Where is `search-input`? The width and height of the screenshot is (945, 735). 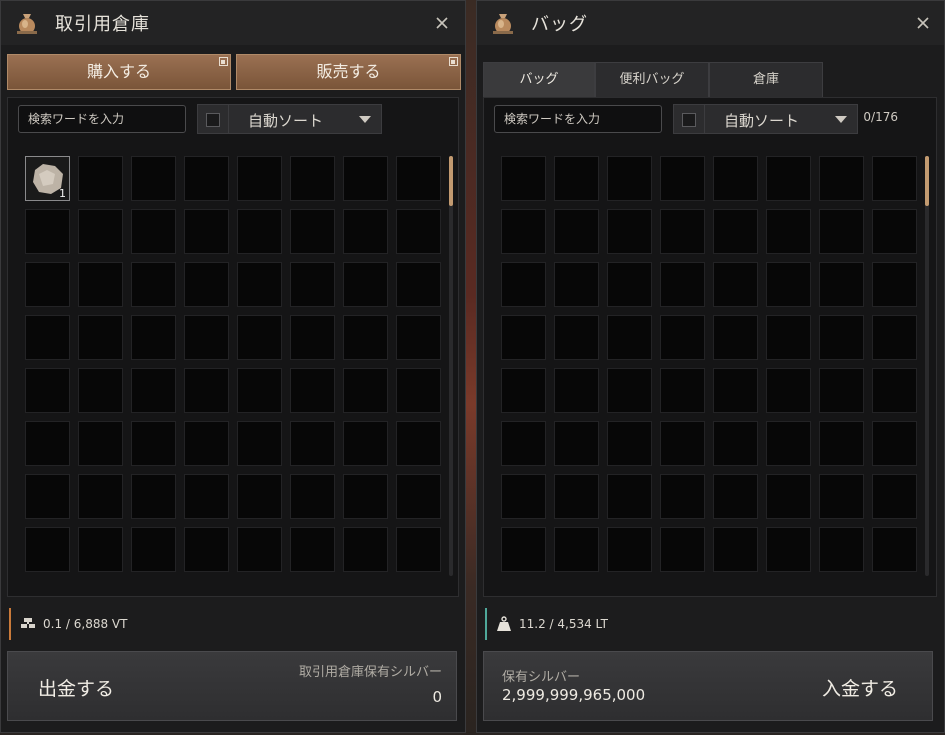
search-input is located at coordinates (578, 119).